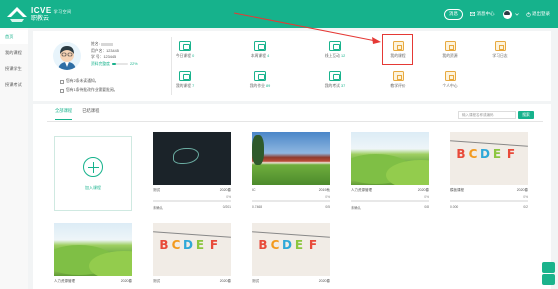  What do you see at coordinates (526, 115) in the screenshot?
I see `search-button: 搜索` at bounding box center [526, 115].